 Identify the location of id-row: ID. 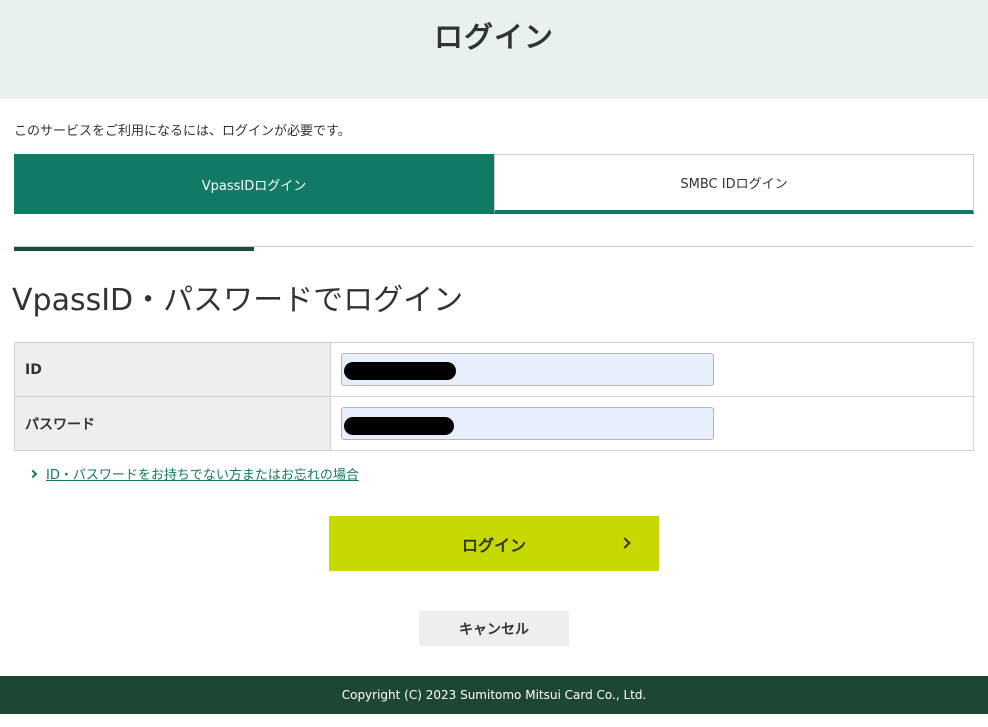
(494, 370).